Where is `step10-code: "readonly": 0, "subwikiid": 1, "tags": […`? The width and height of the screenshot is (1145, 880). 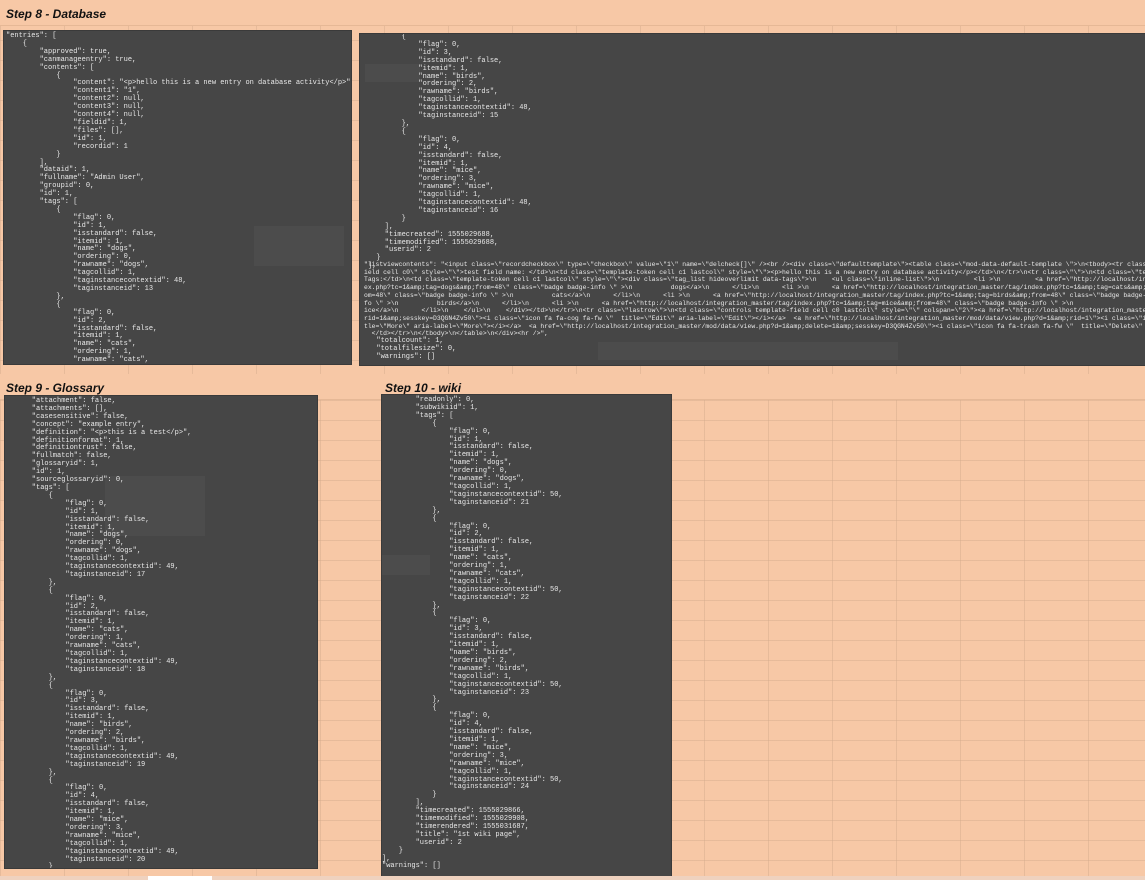
step10-code: "readonly": 0, "subwikiid": 1, "tags": [… is located at coordinates (472, 633).